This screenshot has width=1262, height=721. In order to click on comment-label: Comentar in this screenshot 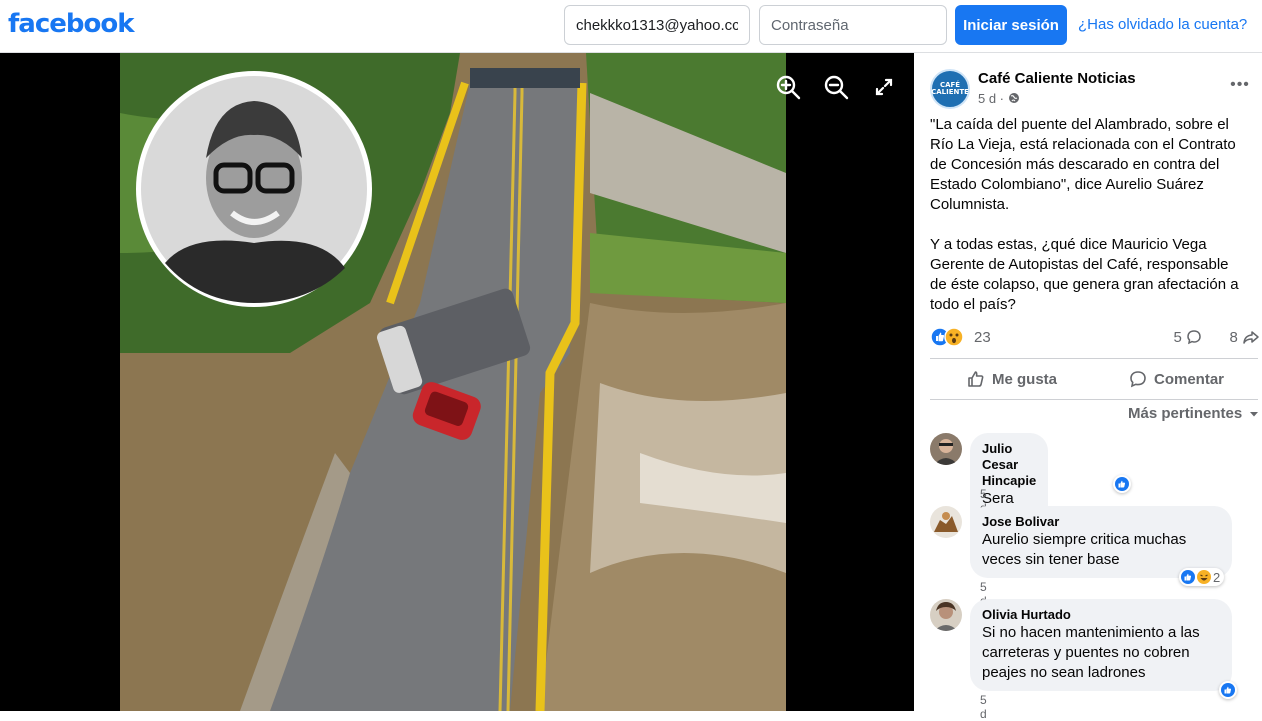, I will do `click(1189, 379)`.